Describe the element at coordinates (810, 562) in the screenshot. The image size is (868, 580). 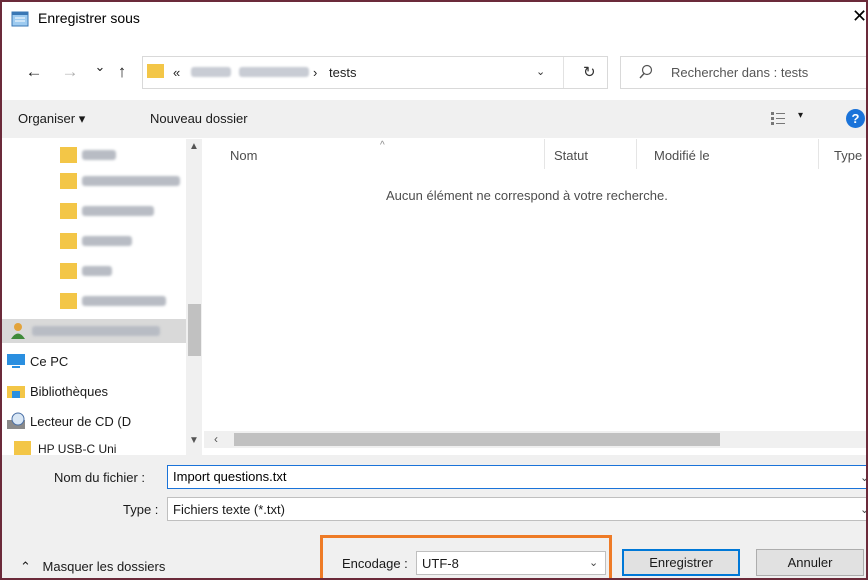
I see `cancel-button: Annuler` at that location.